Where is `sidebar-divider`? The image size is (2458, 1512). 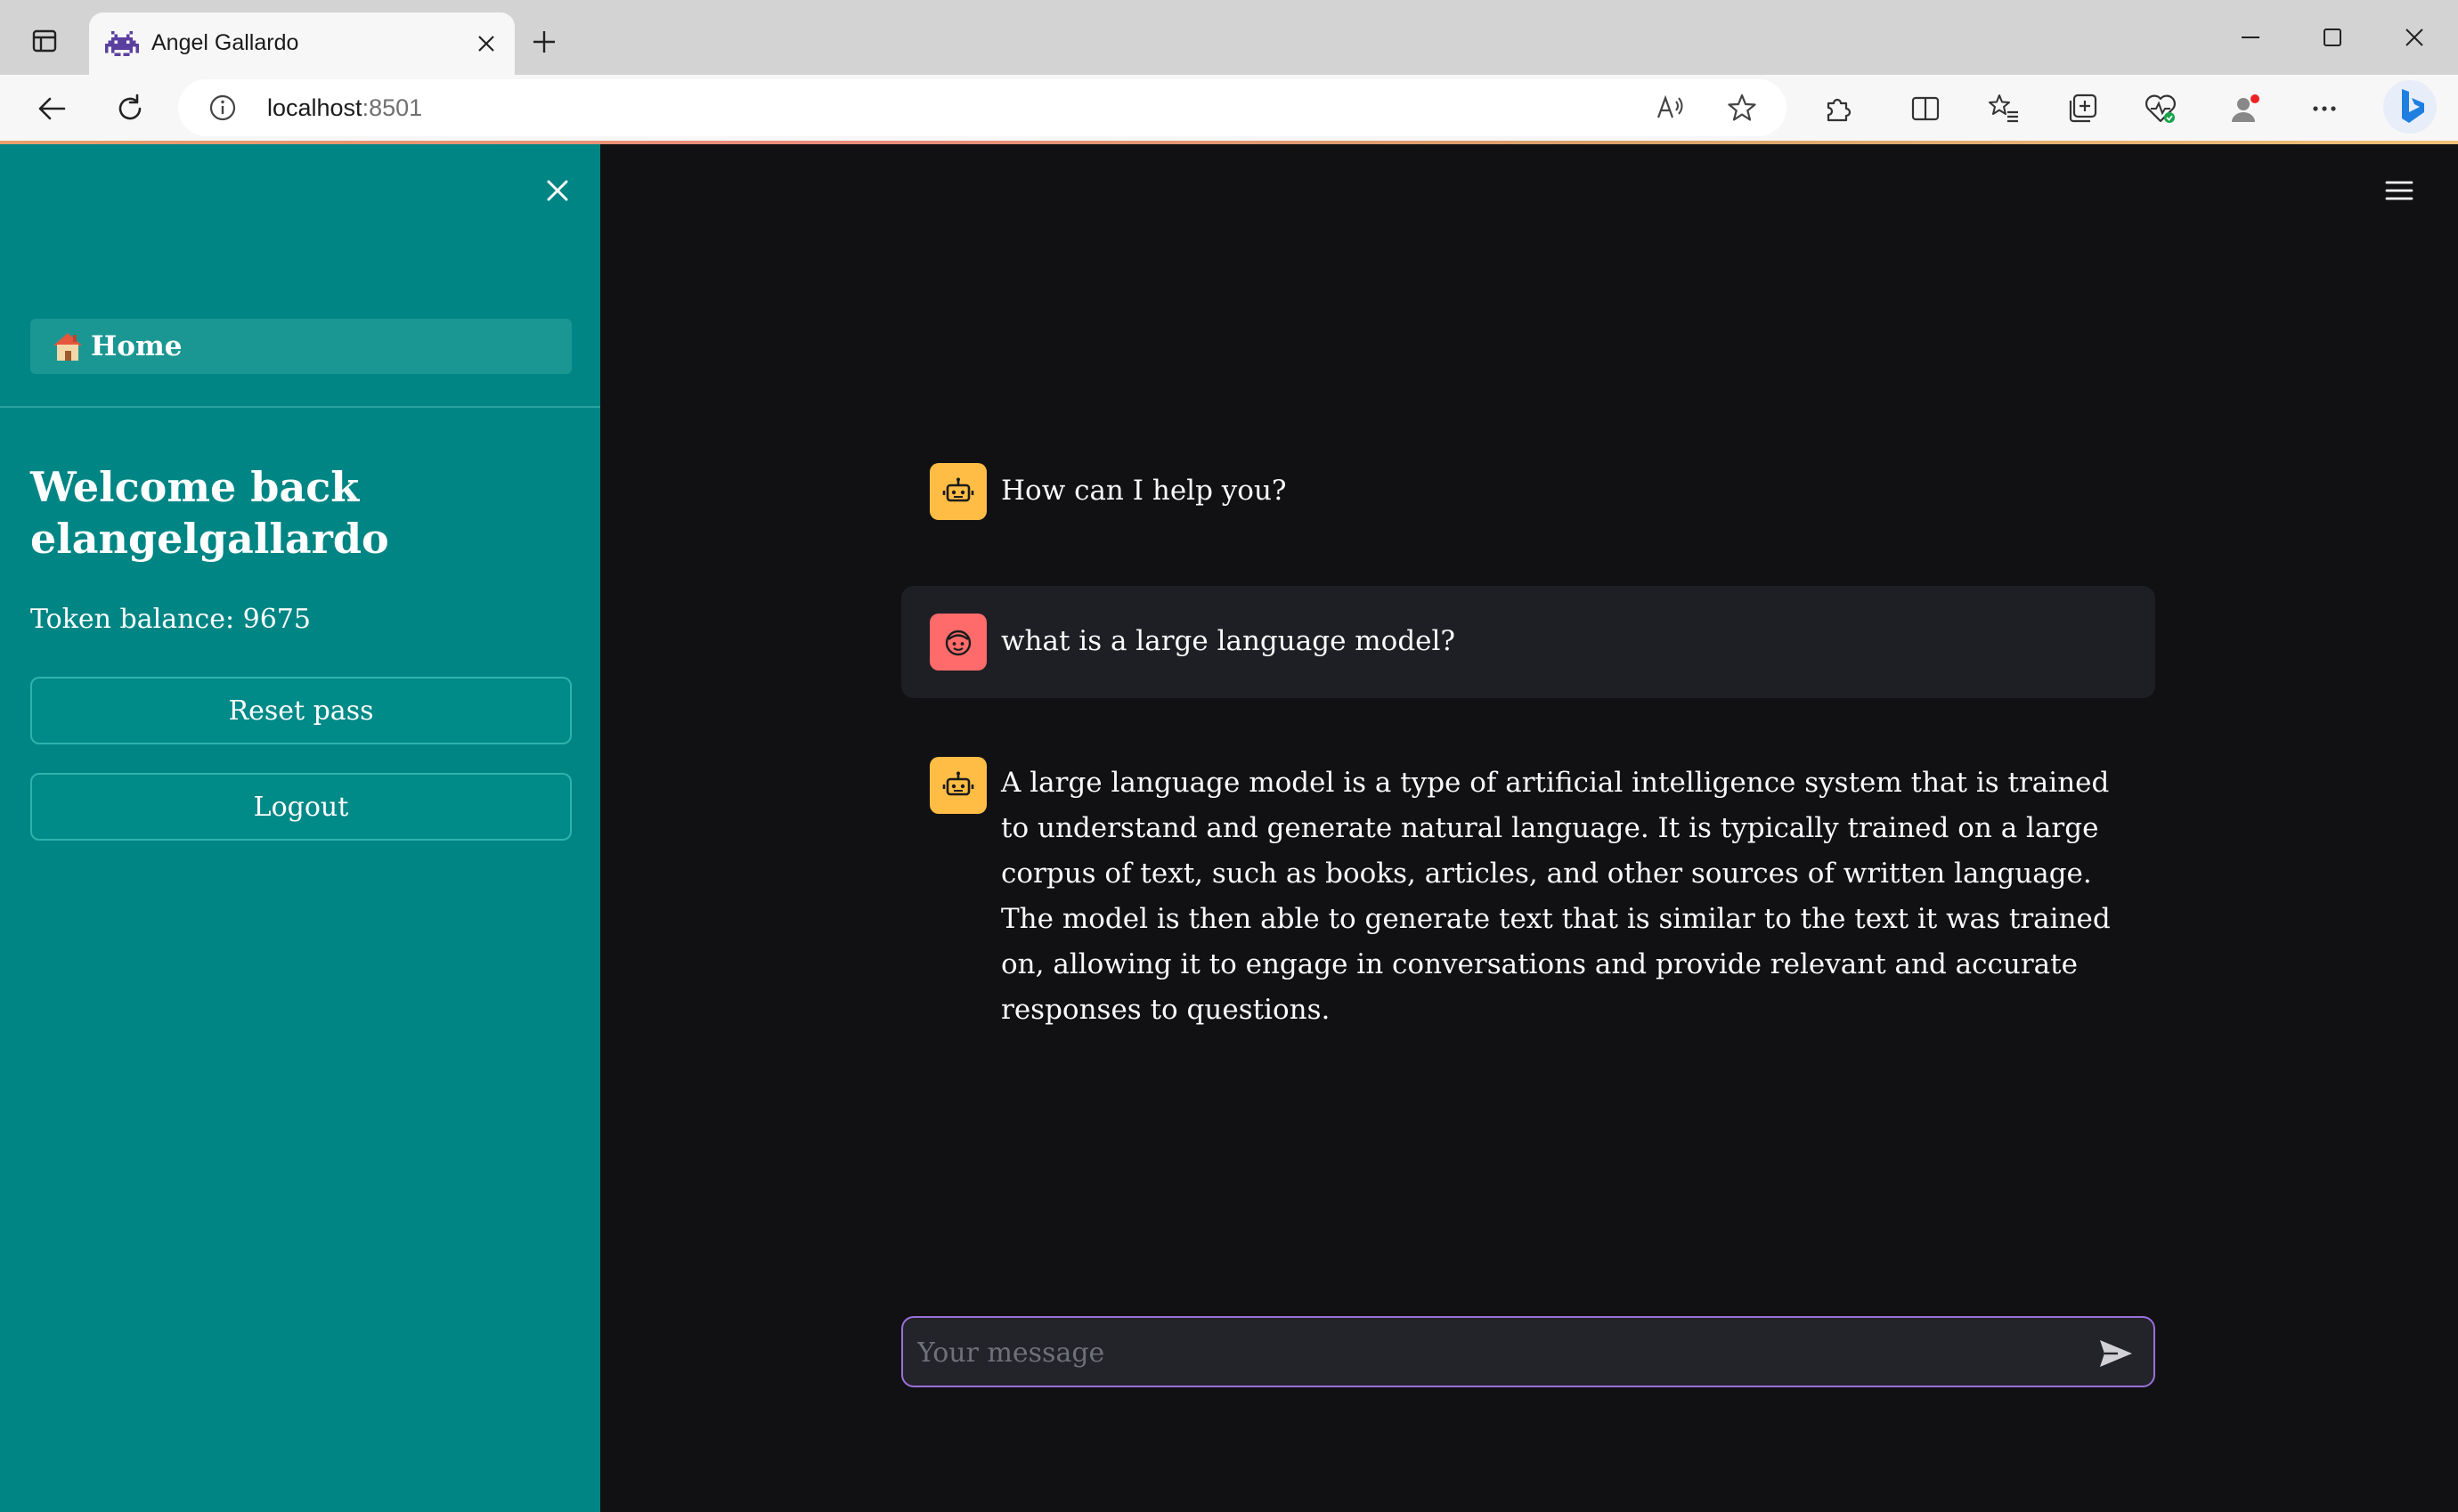
sidebar-divider is located at coordinates (300, 407).